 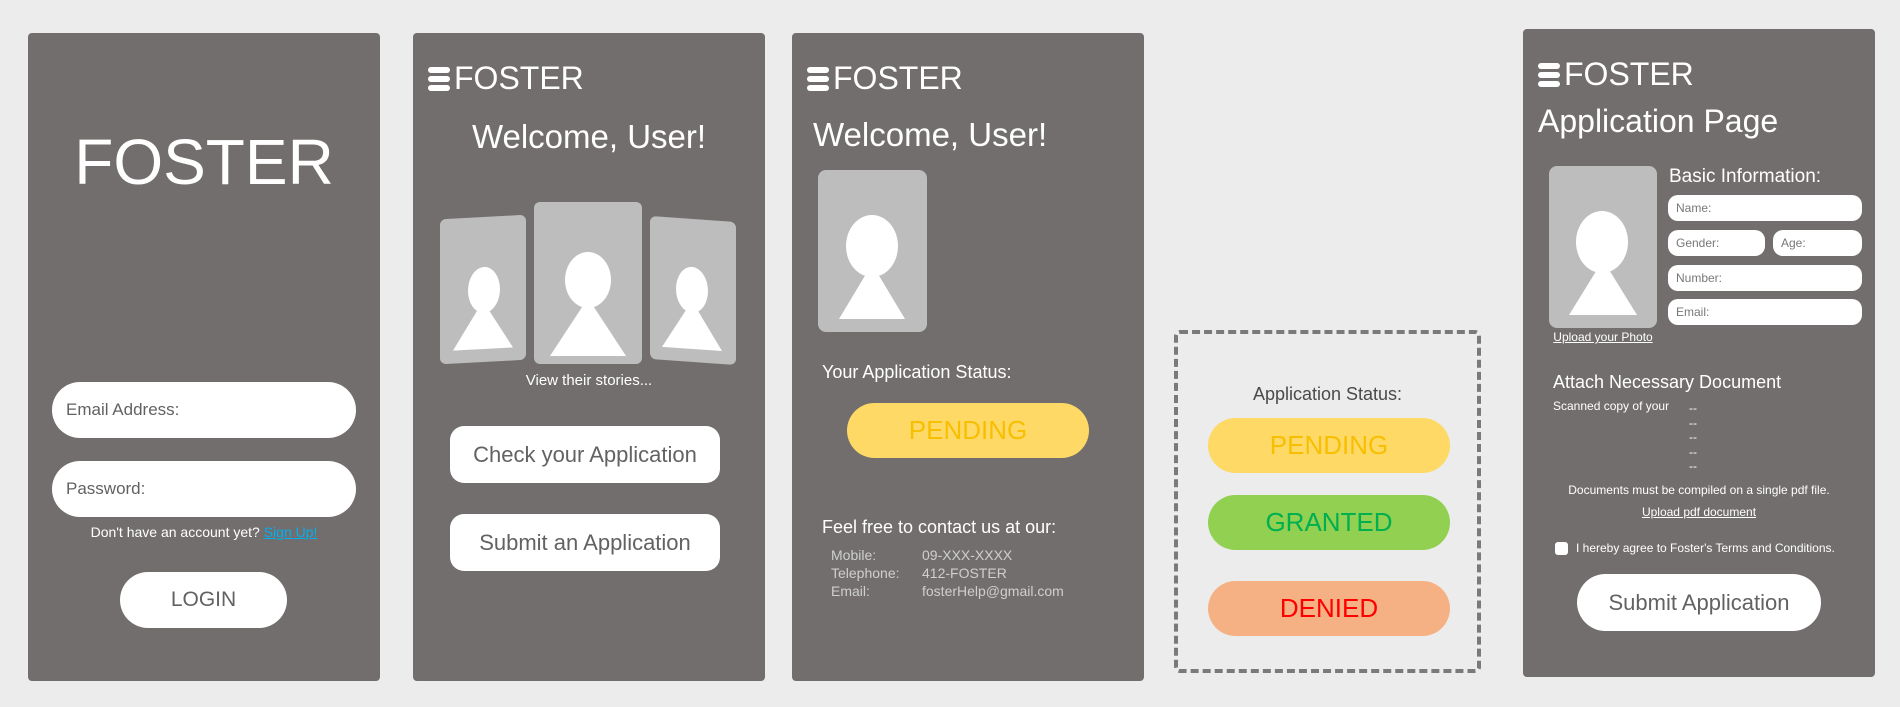 What do you see at coordinates (947, 591) in the screenshot?
I see `contact-row-email: Email: fosterHelp@gmail.com` at bounding box center [947, 591].